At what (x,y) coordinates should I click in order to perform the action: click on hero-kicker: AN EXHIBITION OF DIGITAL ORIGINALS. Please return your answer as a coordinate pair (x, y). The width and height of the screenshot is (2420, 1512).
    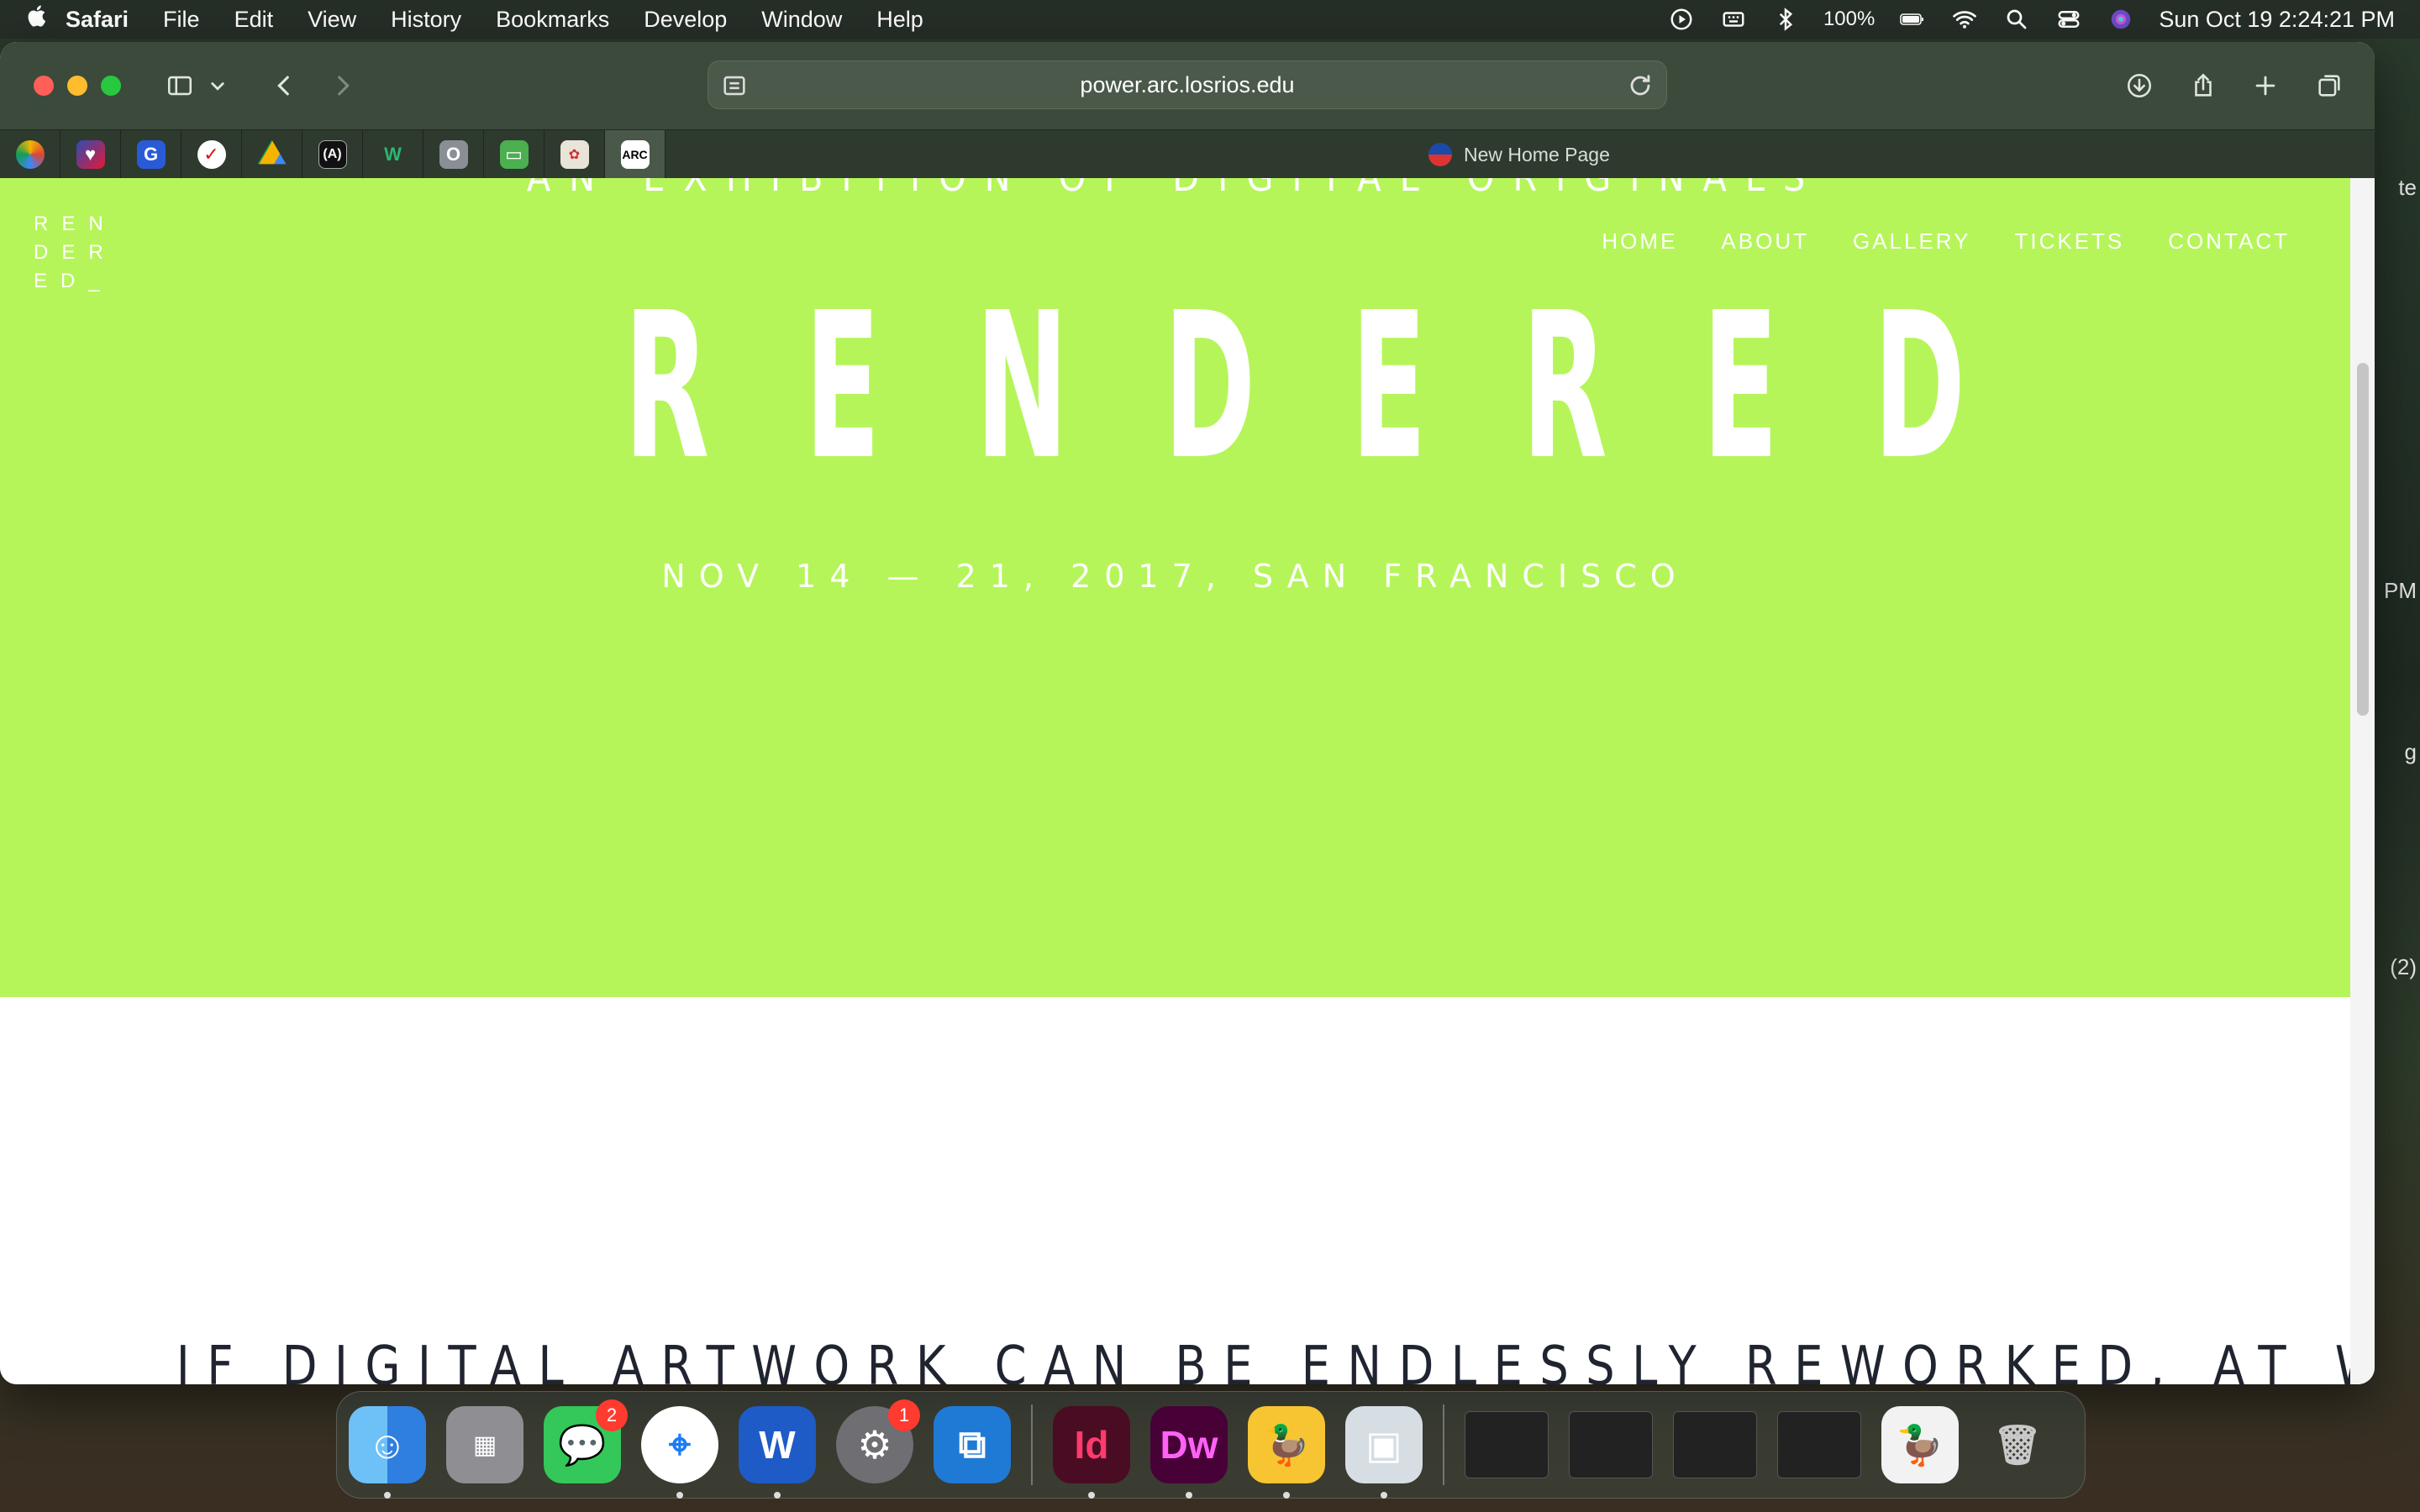
    Looking at the image, I should click on (1175, 189).